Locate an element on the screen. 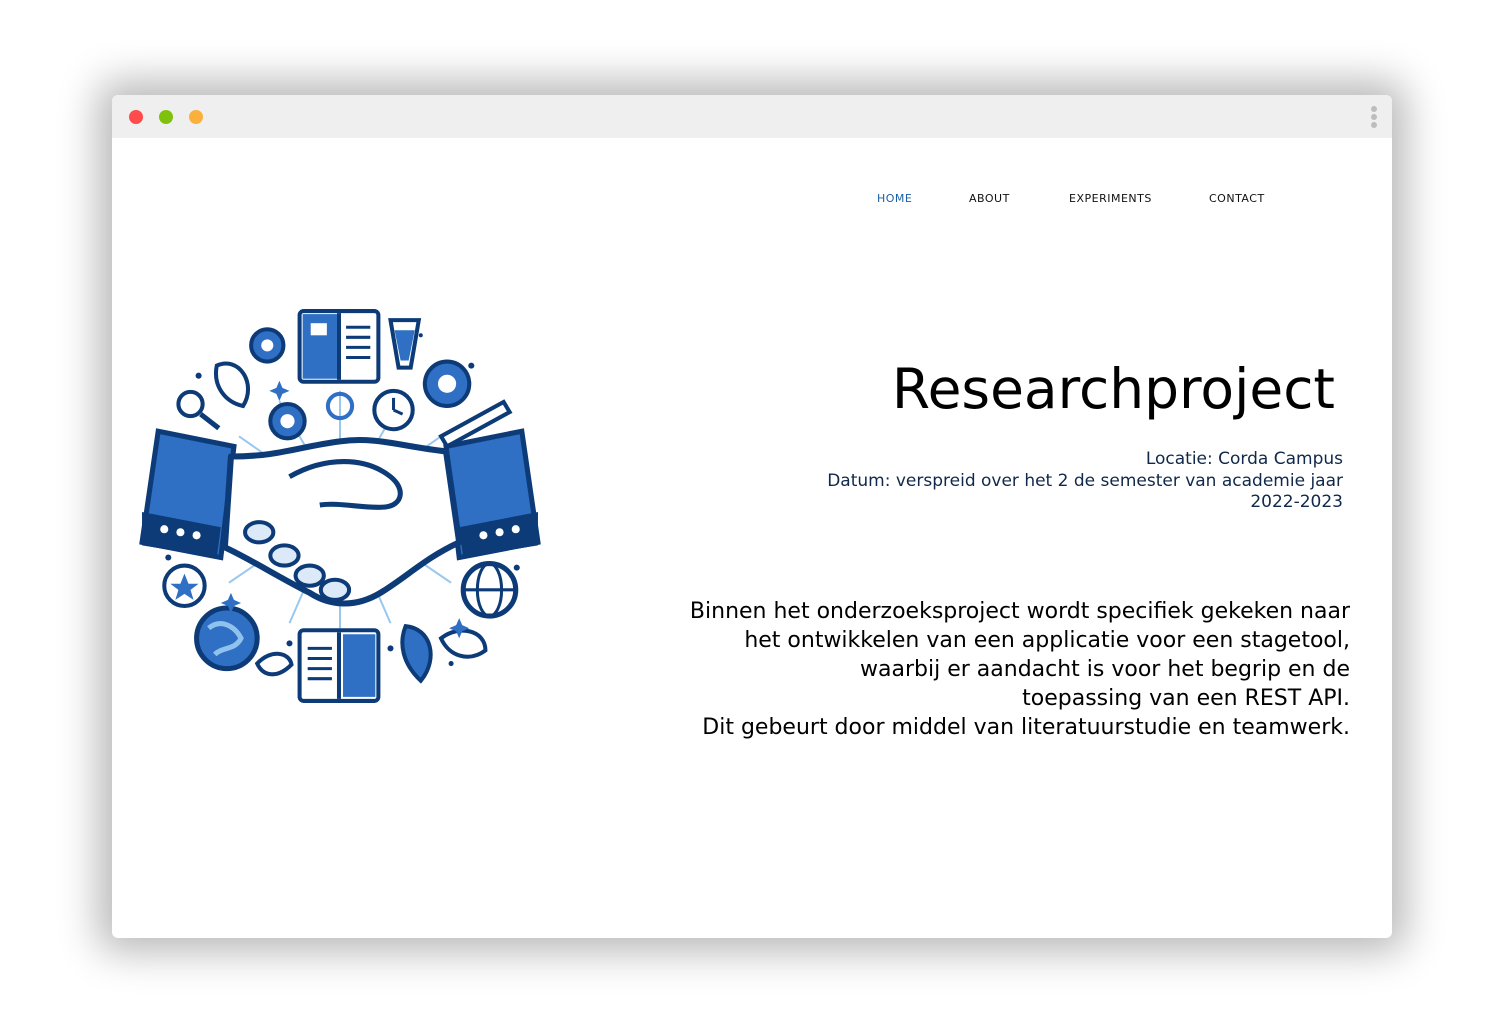  minimize-window-button is located at coordinates (166, 117).